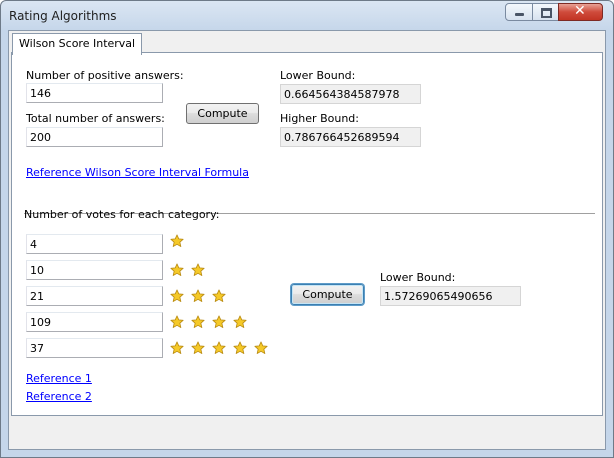 This screenshot has width=614, height=458. What do you see at coordinates (222, 113) in the screenshot?
I see `wilson-compute-button: Compute` at bounding box center [222, 113].